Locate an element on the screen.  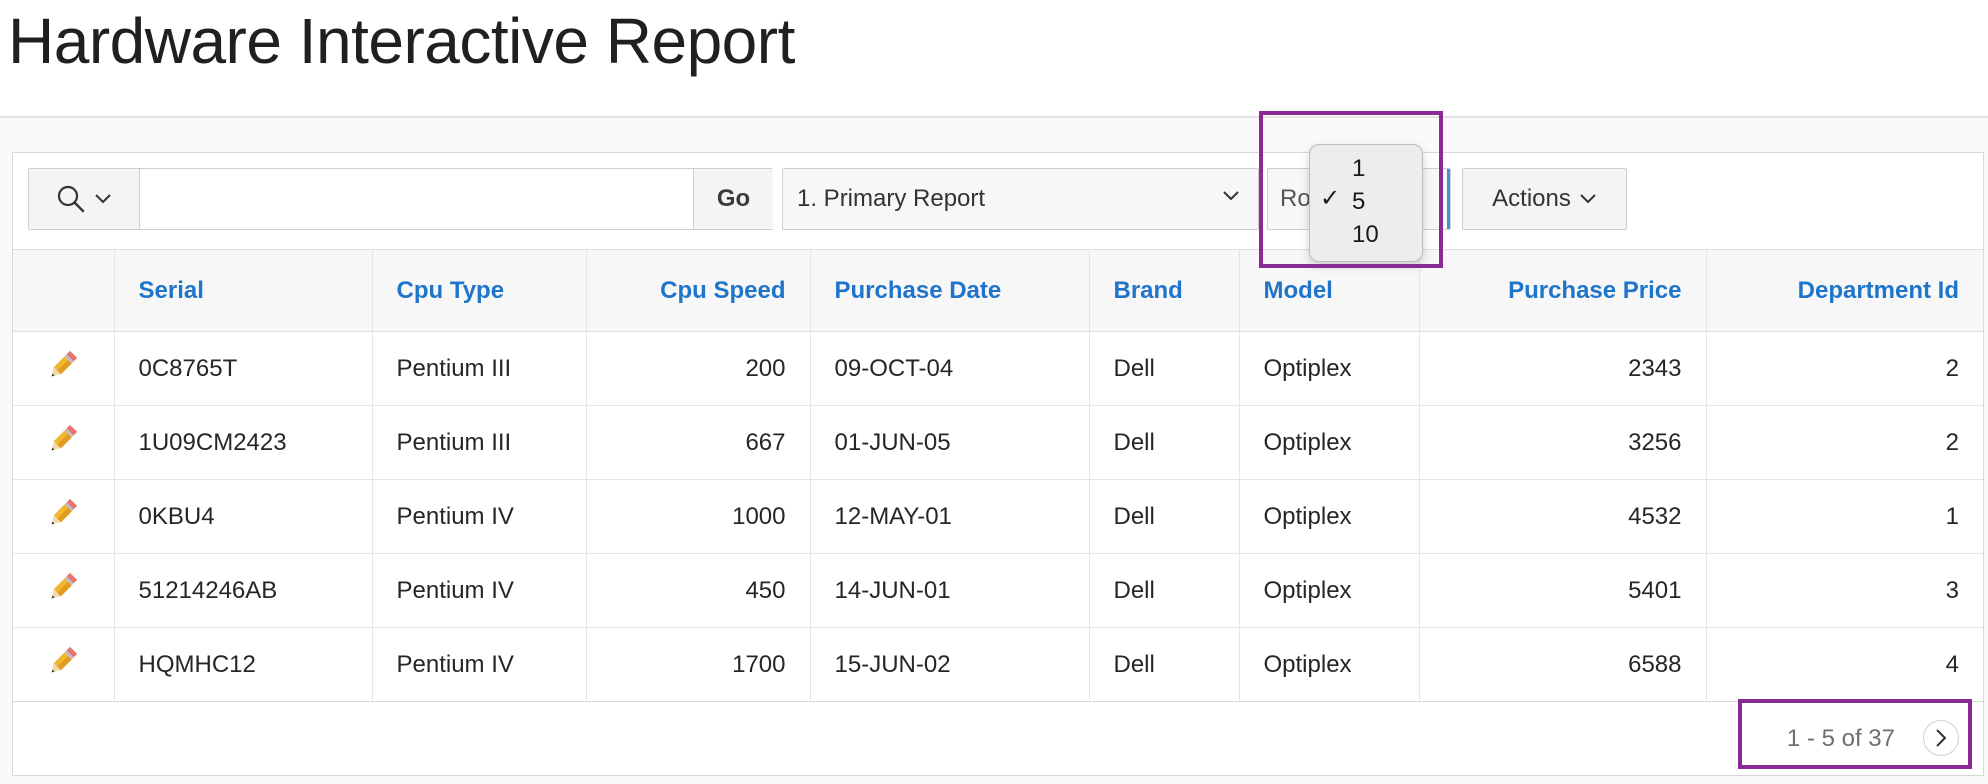
cell-purchase-date: 14-JUN-01 is located at coordinates (950, 590).